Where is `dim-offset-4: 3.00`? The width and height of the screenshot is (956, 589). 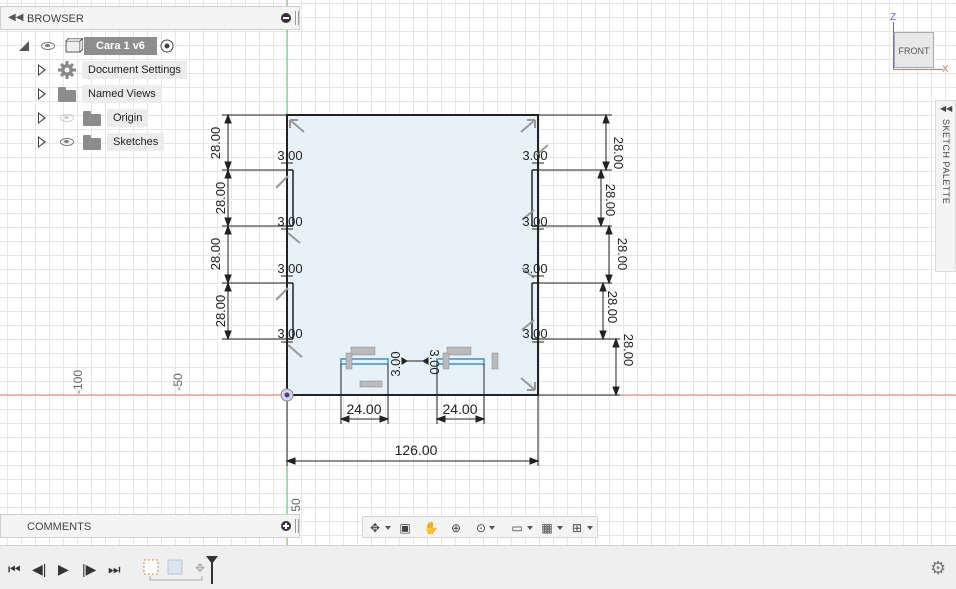
dim-offset-4: 3.00 is located at coordinates (289, 333).